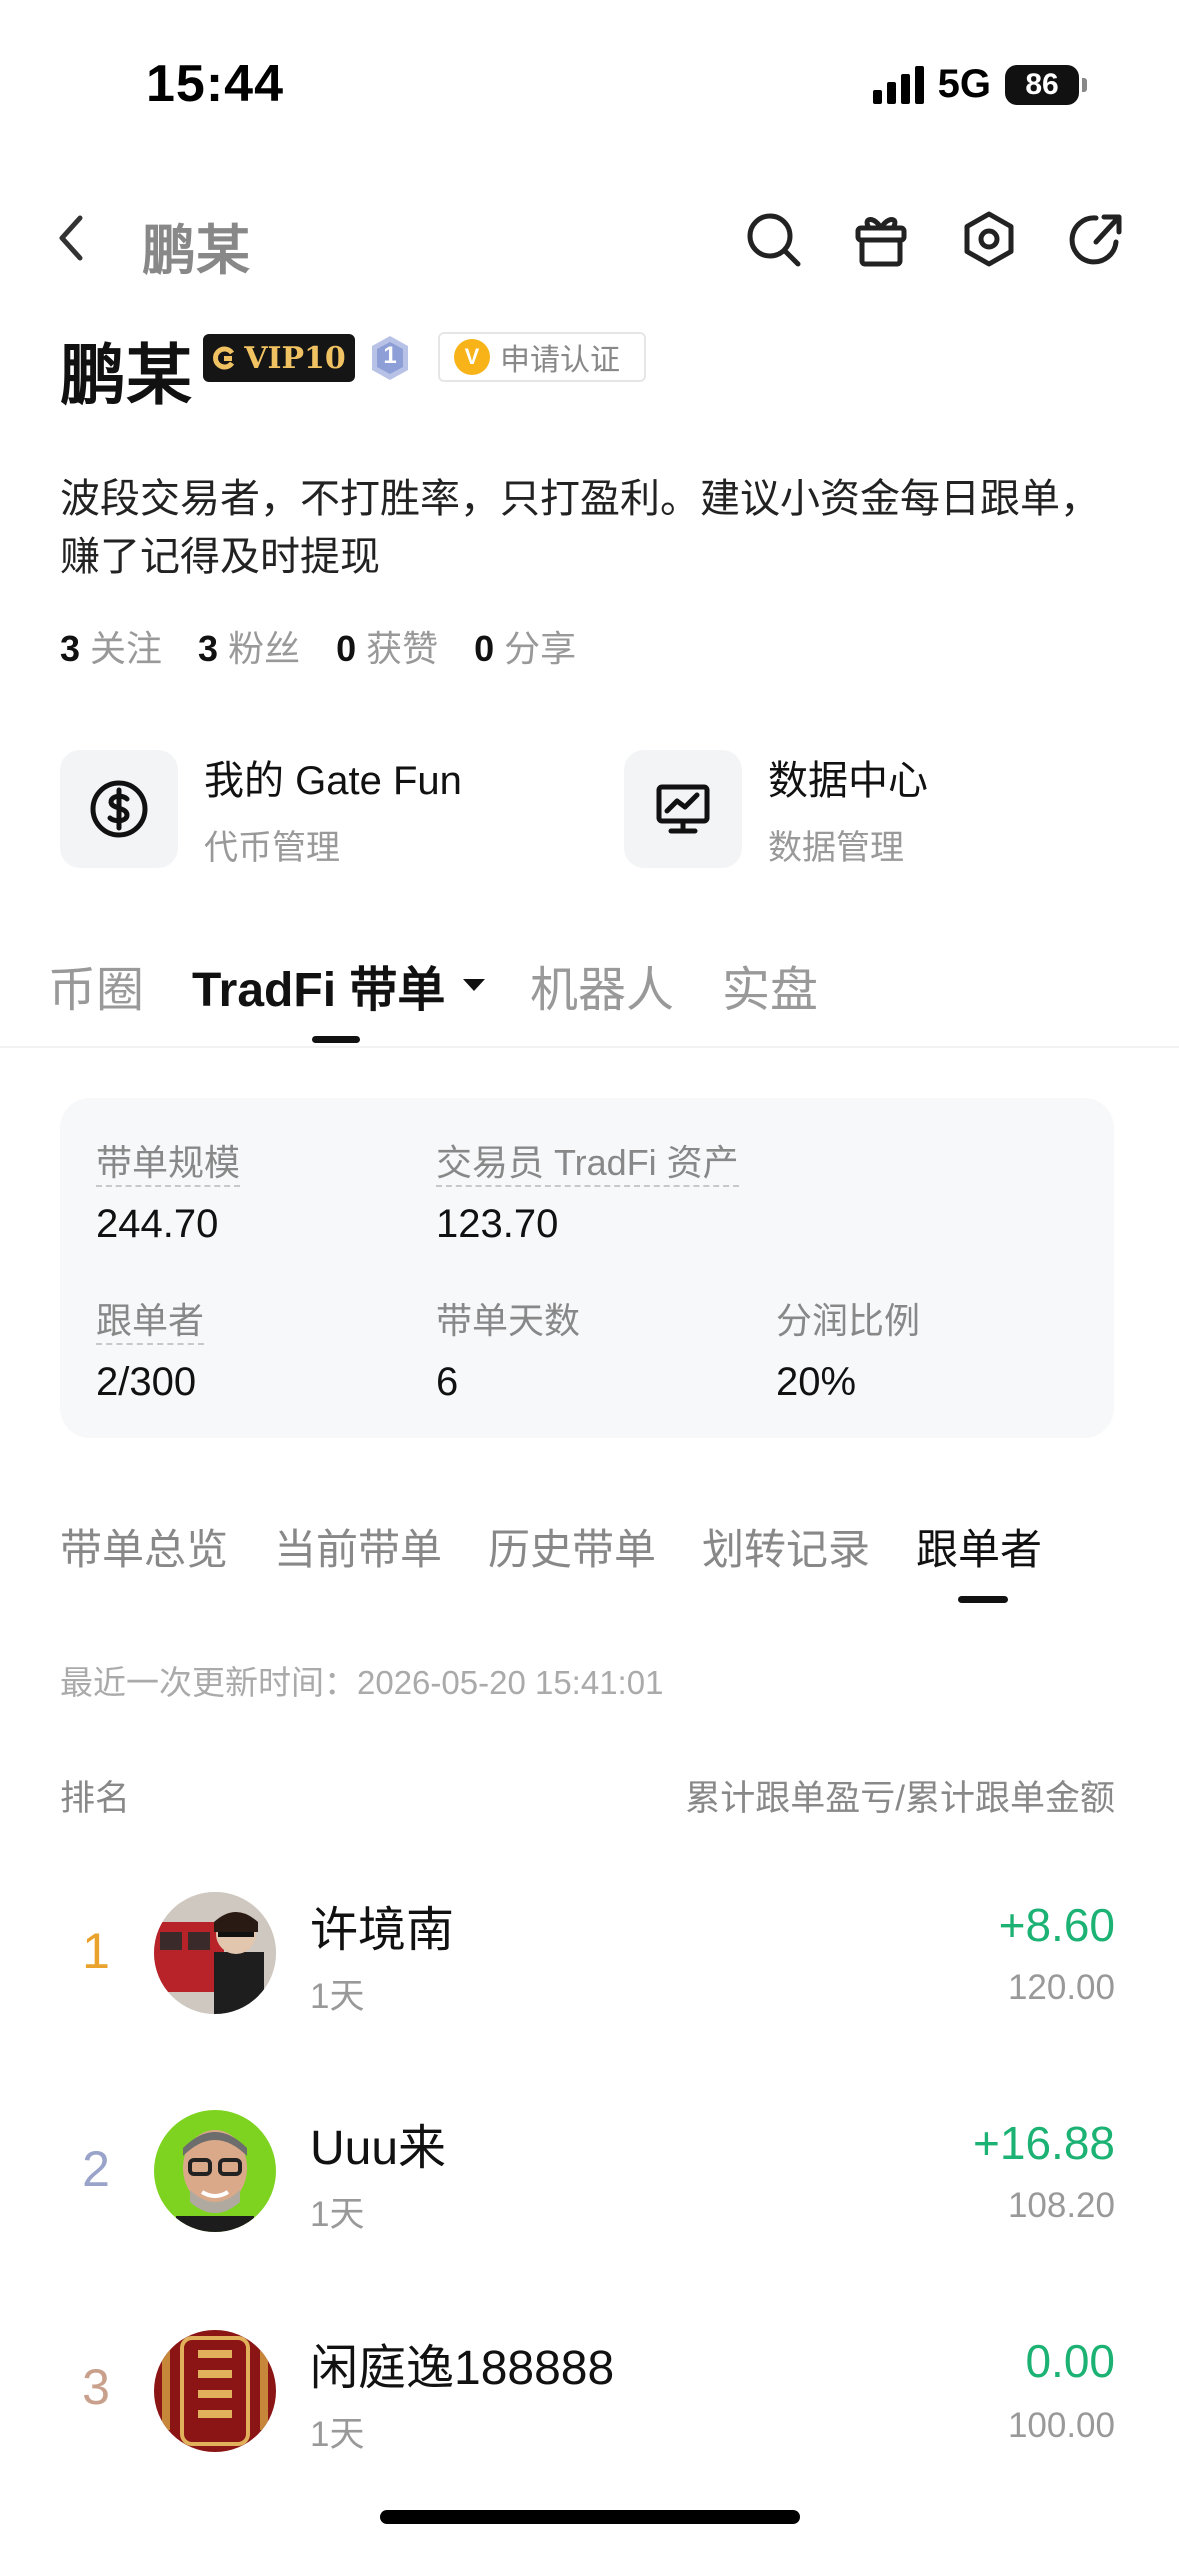 This screenshot has width=1179, height=2556. I want to click on apply-verify-button: V 申请认证, so click(542, 357).